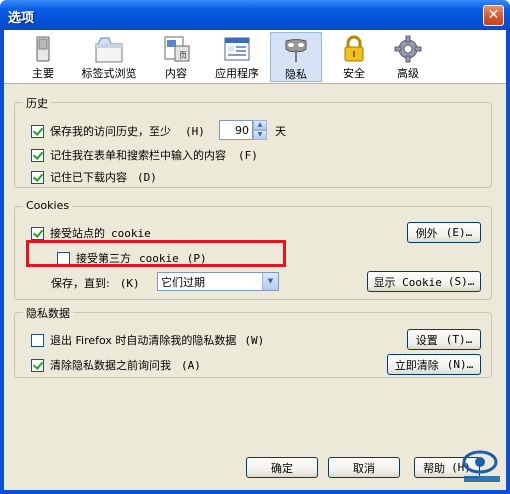  I want to click on gear-icon, so click(408, 49).